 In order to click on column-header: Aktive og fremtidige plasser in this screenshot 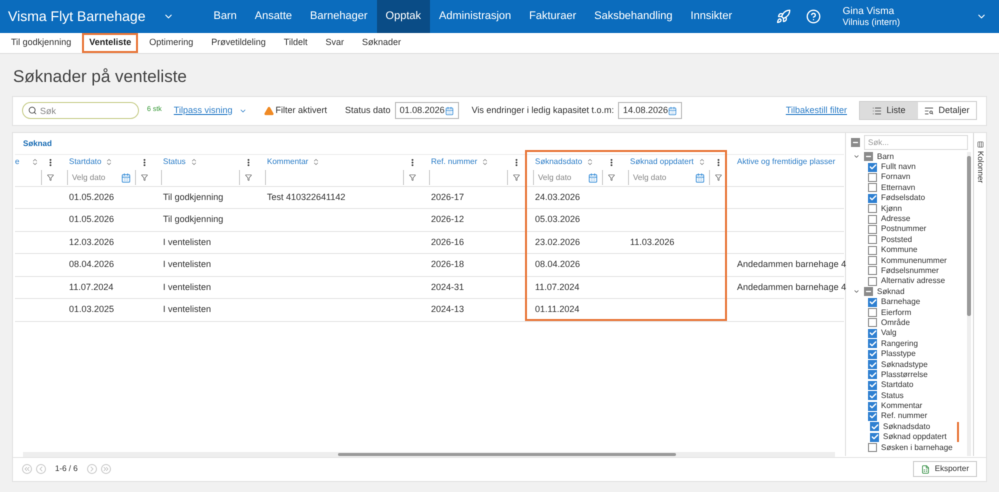, I will do `click(786, 162)`.